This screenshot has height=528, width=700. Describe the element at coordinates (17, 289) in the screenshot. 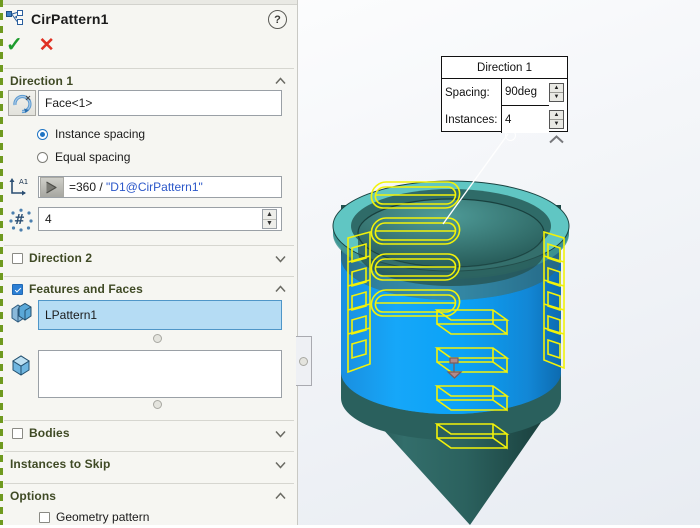

I see `features-and-faces-checkbox` at that location.